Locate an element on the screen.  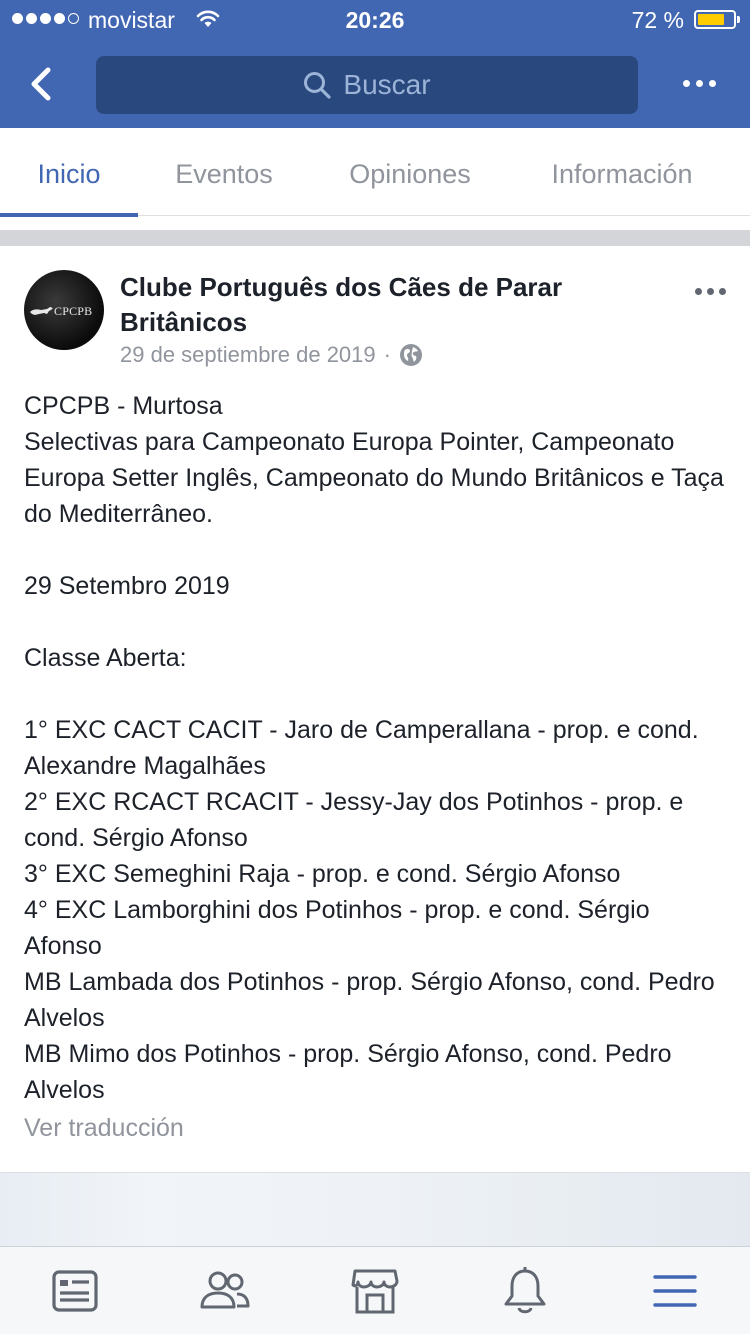
tab-informacion: Información is located at coordinates (622, 172).